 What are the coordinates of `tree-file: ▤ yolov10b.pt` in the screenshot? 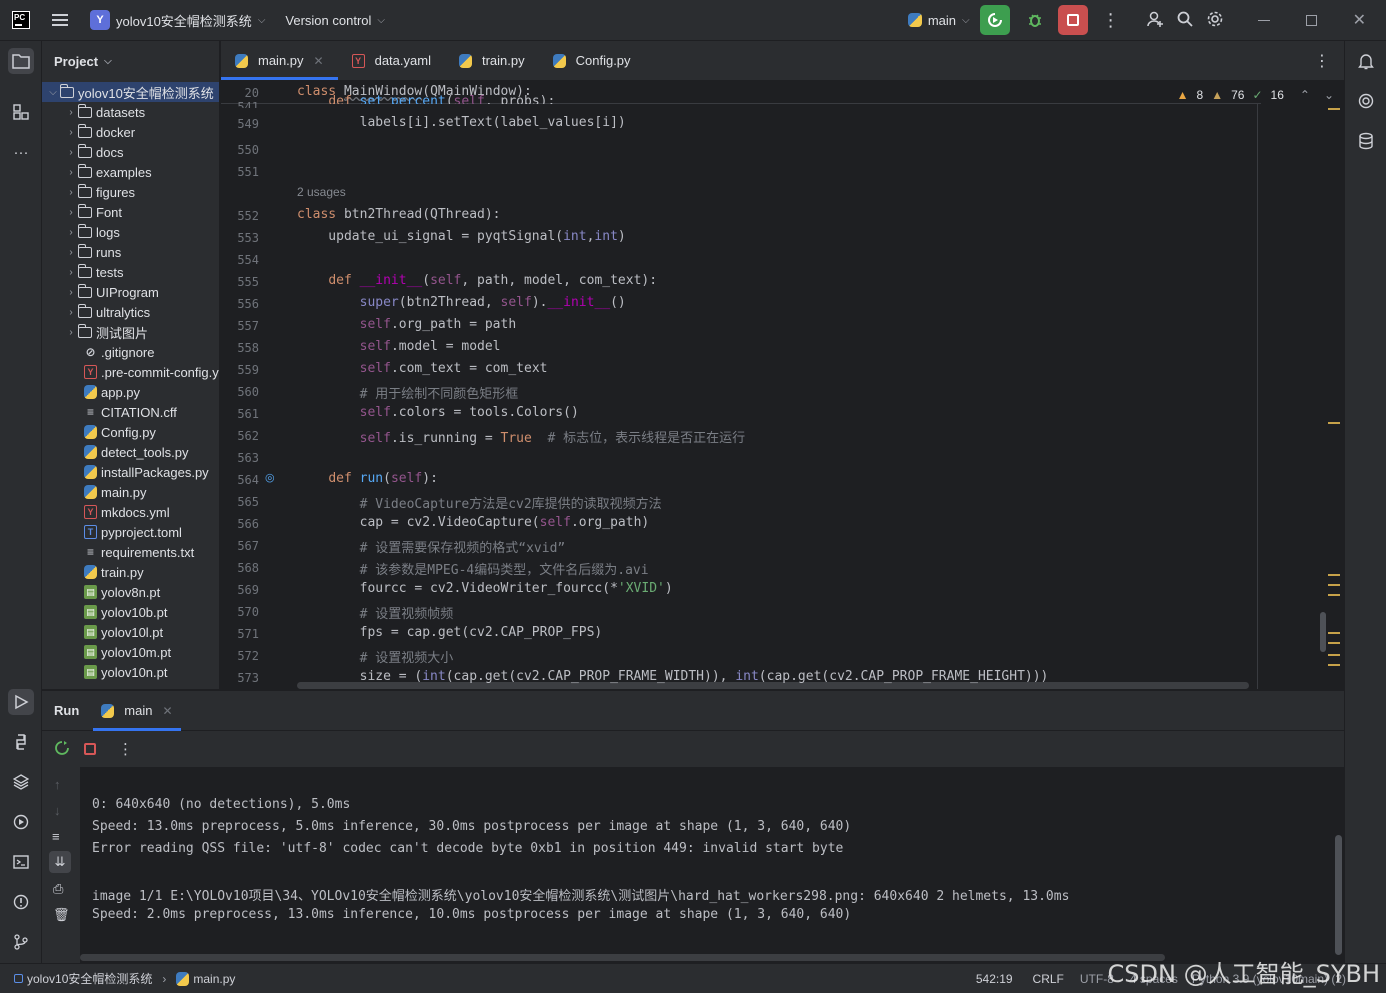 It's located at (130, 612).